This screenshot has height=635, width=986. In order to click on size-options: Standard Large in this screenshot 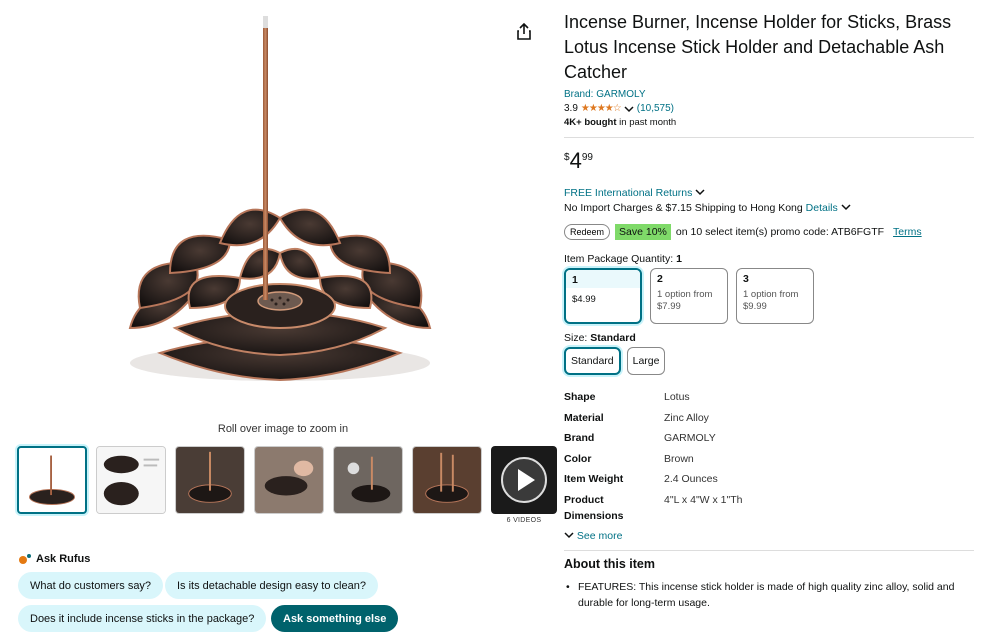, I will do `click(769, 361)`.